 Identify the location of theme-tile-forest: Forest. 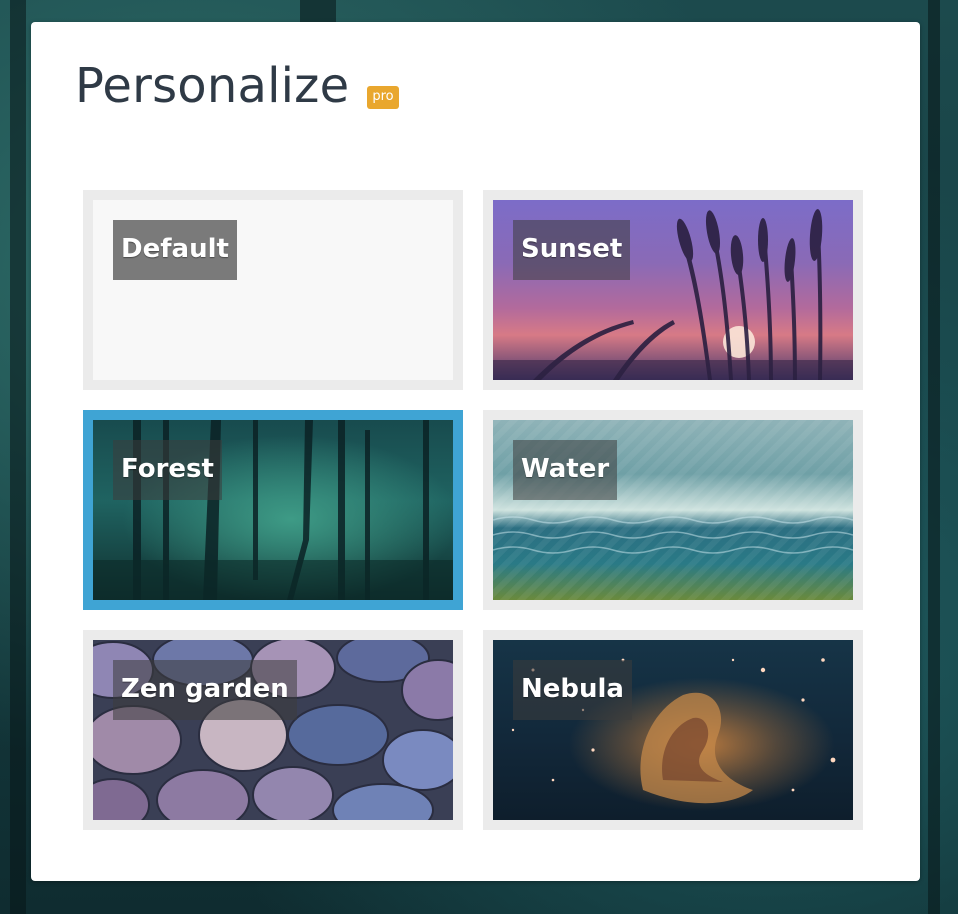
(273, 510).